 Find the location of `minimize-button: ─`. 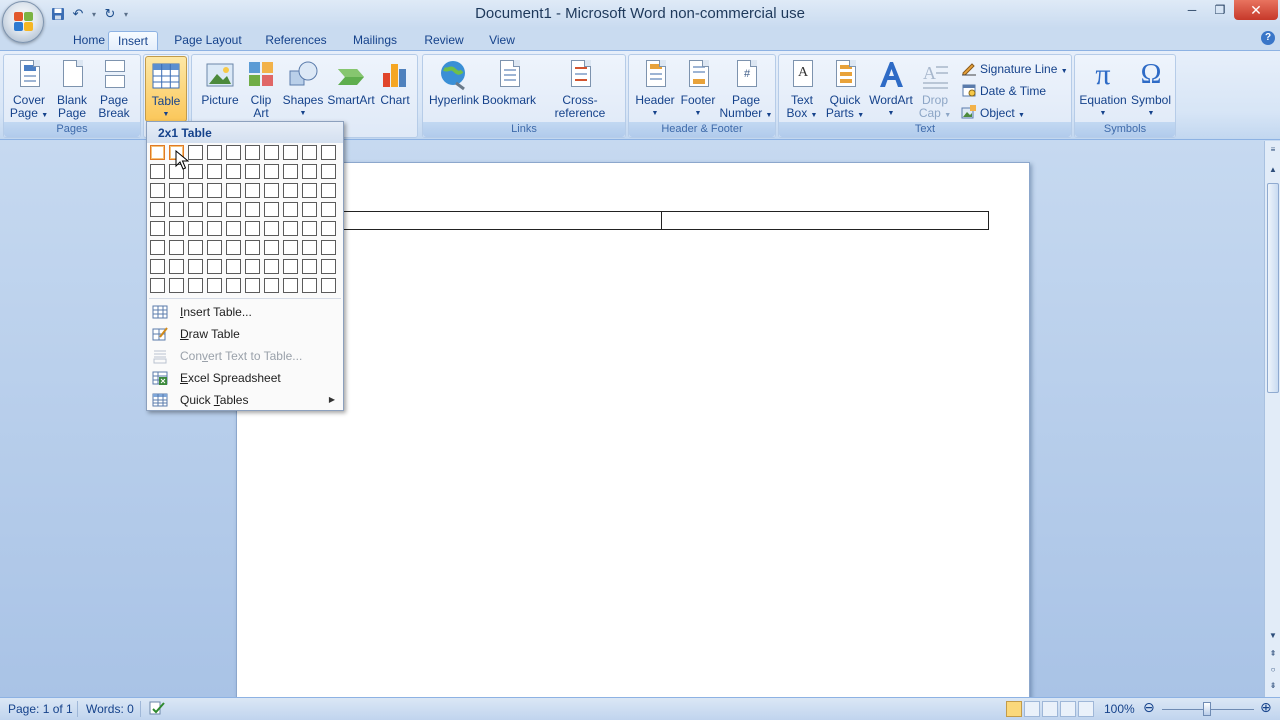

minimize-button: ─ is located at coordinates (1192, 10).